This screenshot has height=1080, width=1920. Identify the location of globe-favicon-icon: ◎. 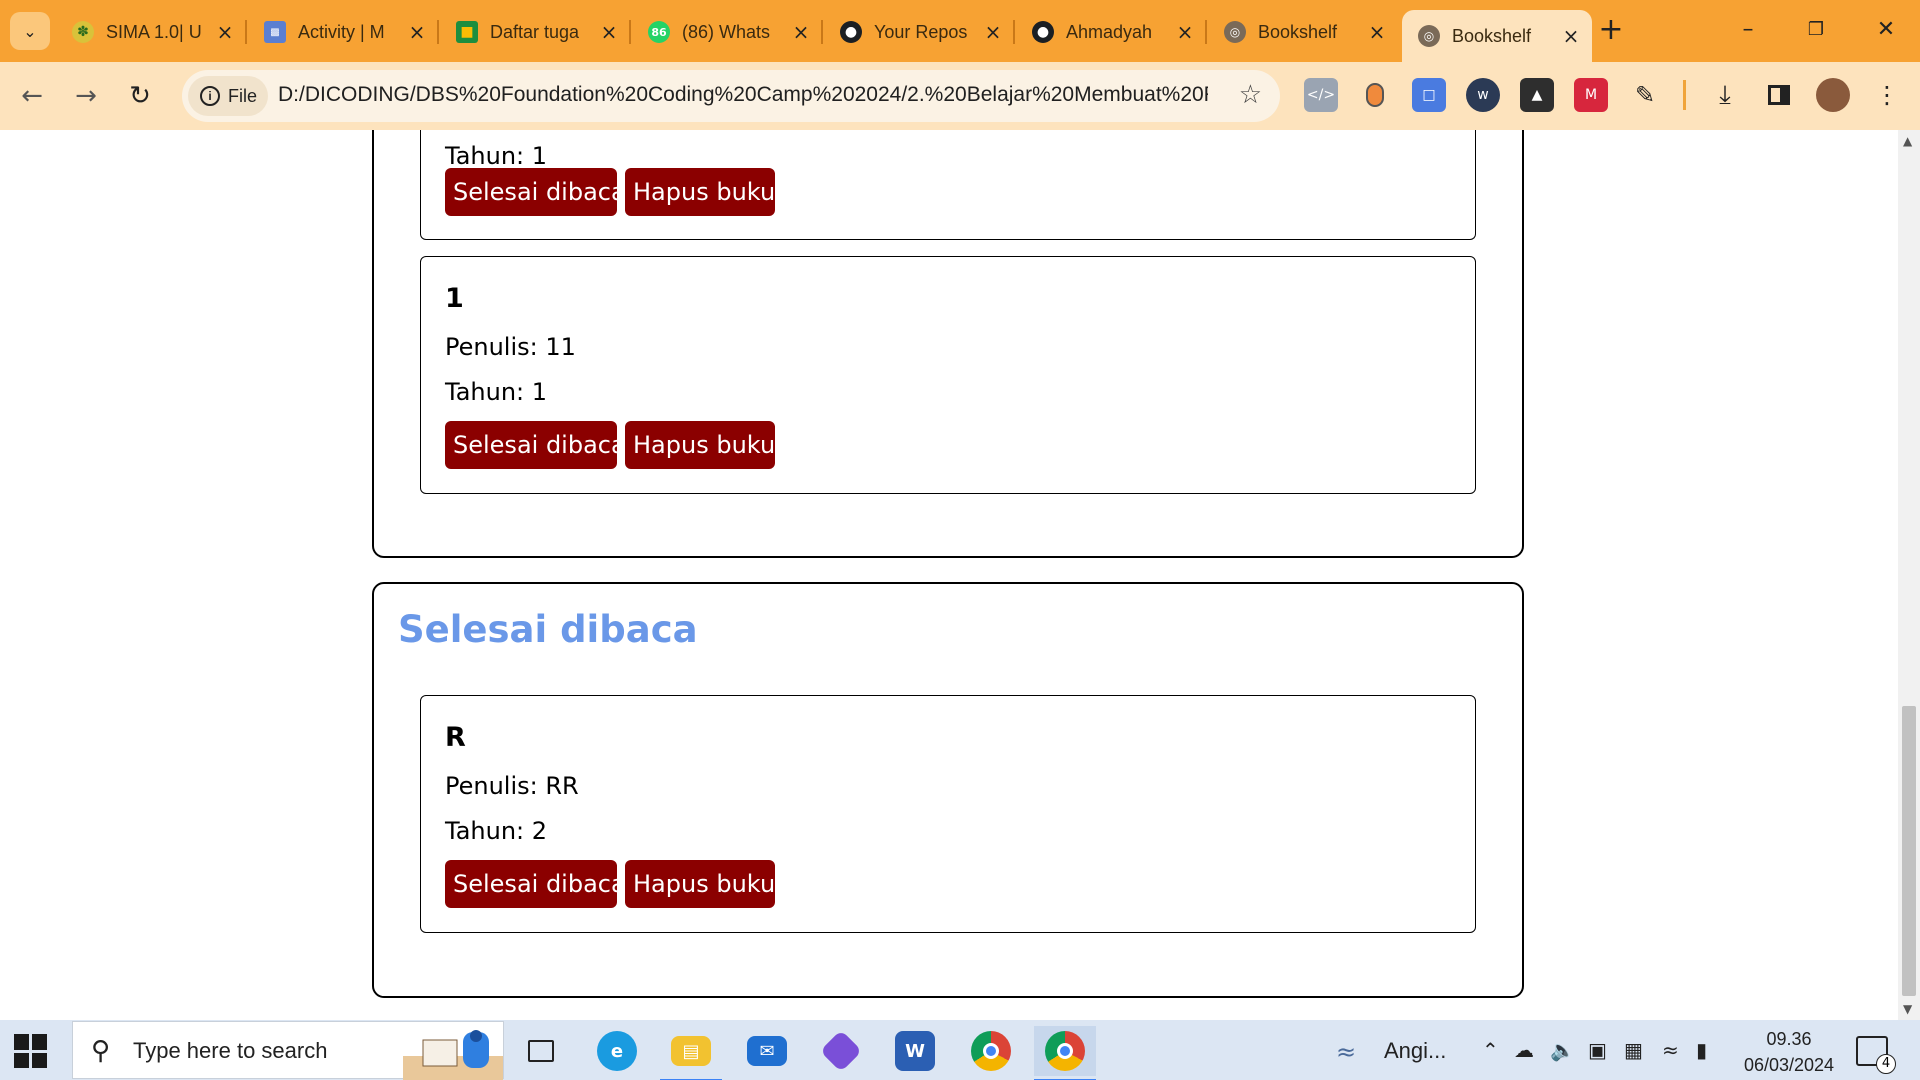
(1235, 32).